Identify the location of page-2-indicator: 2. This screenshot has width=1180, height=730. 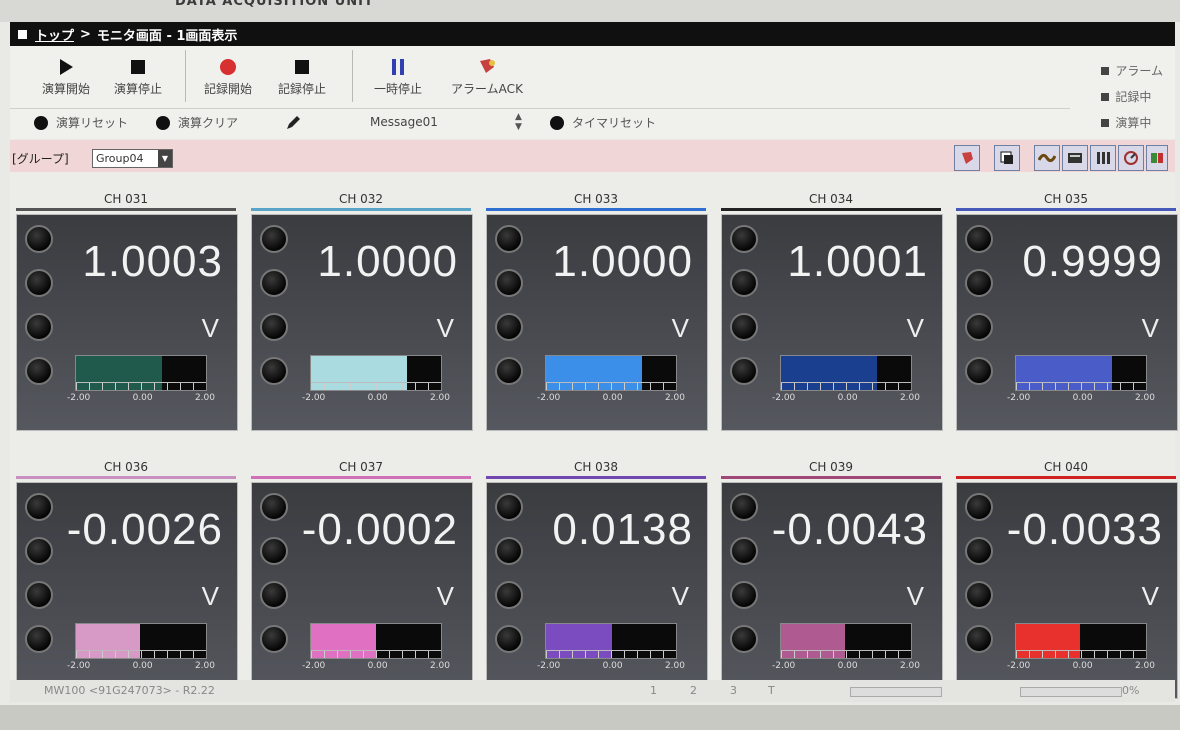
(693, 690).